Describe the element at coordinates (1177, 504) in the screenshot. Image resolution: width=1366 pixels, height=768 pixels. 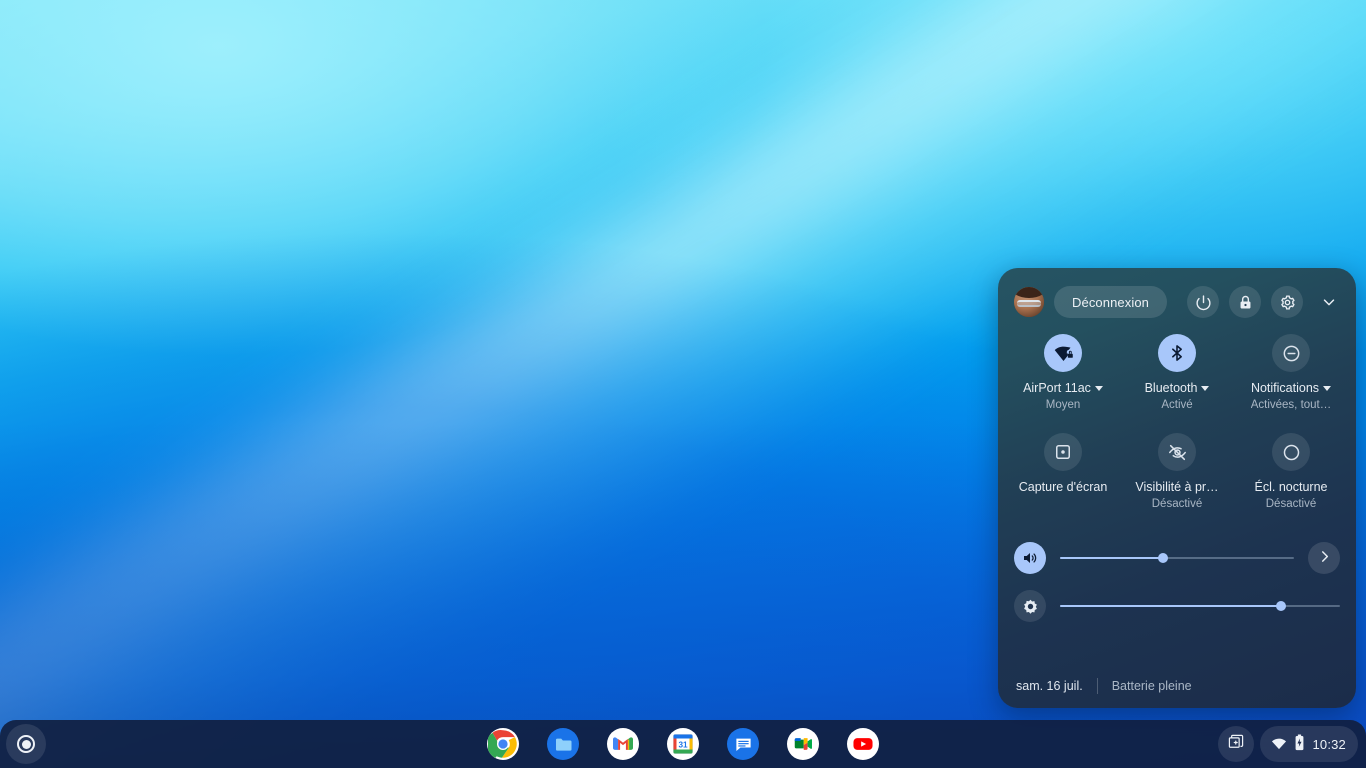
I see `tile-privacy-screen-sublabel: Désactivé` at that location.